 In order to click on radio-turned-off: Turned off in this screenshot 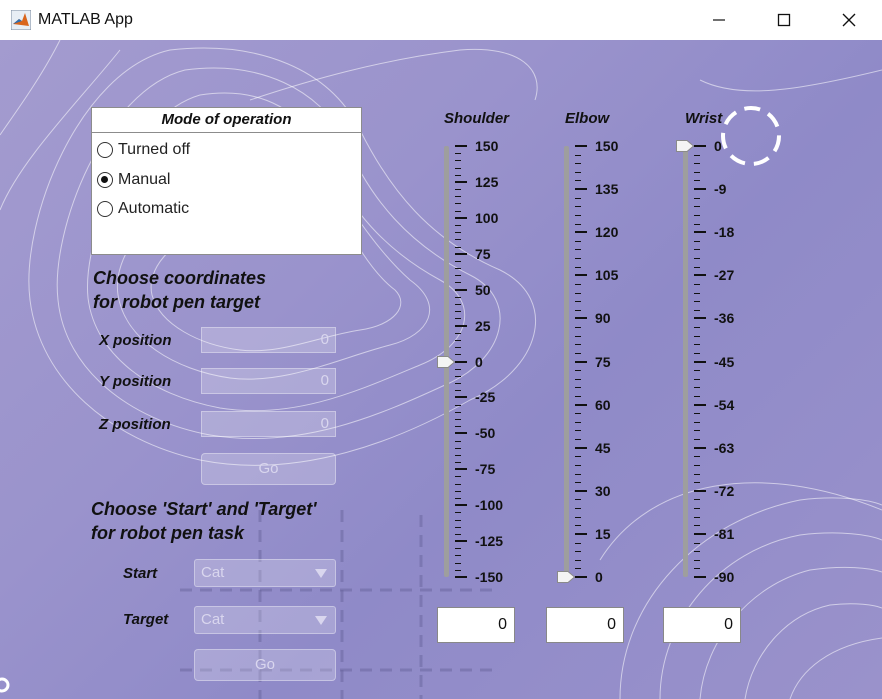, I will do `click(143, 150)`.